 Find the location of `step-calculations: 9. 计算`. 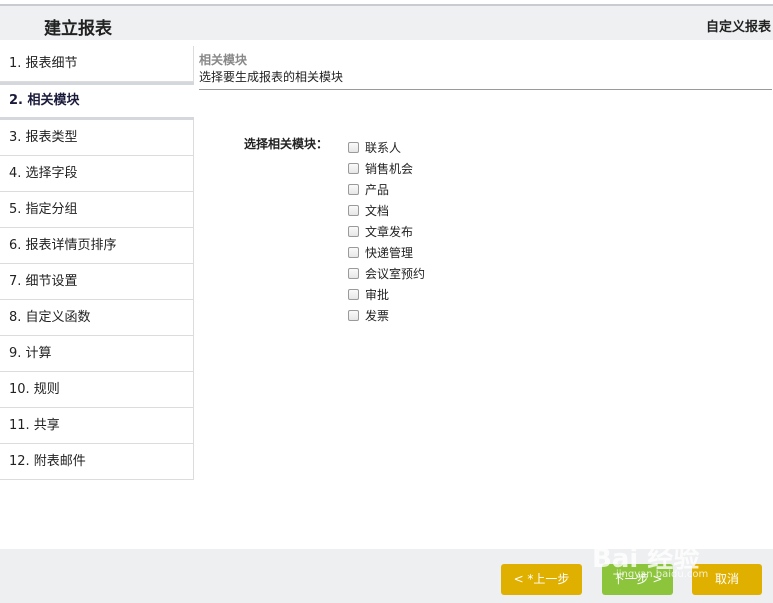

step-calculations: 9. 计算 is located at coordinates (97, 354).